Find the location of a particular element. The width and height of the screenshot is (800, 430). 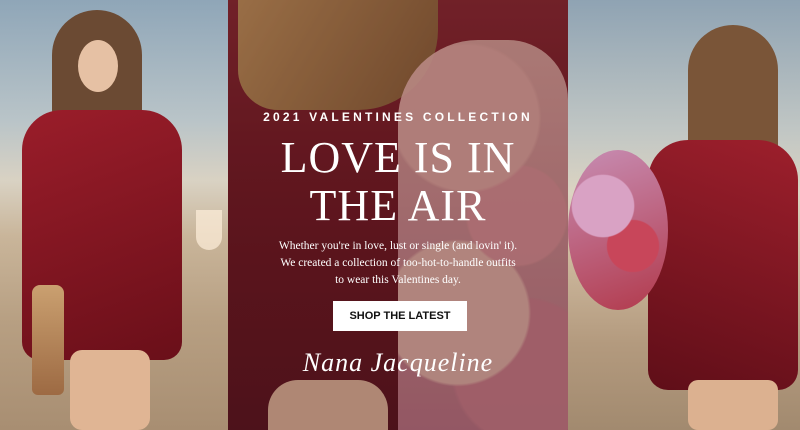

shop-the-latest-button: SHOP THE LATEST is located at coordinates (400, 316).